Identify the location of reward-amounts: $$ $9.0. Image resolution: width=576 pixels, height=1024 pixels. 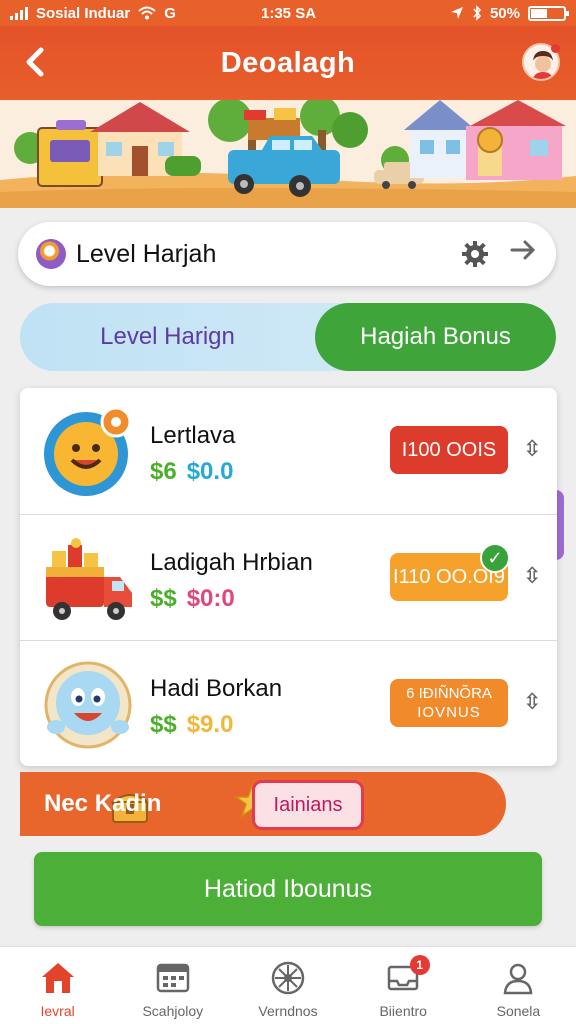
(191, 725).